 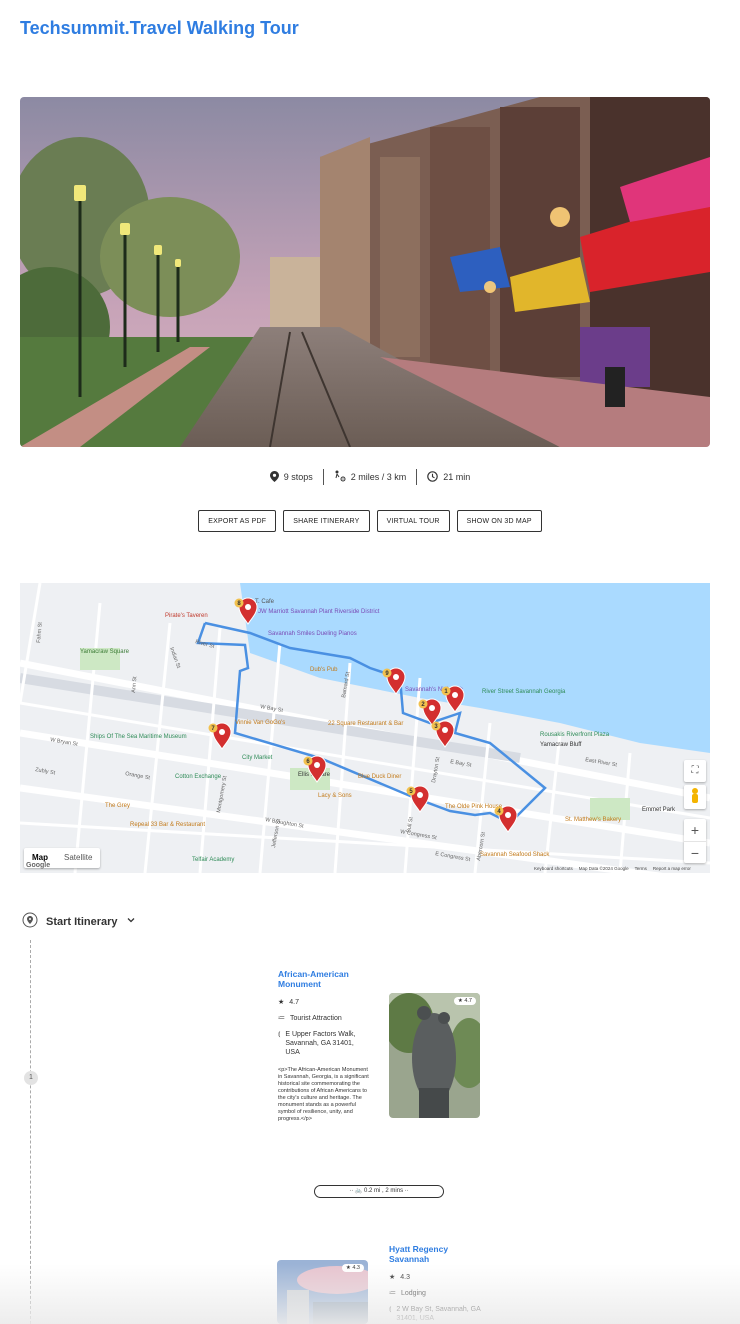 What do you see at coordinates (322, 1292) in the screenshot?
I see `stop-photo: ★ 4.3` at bounding box center [322, 1292].